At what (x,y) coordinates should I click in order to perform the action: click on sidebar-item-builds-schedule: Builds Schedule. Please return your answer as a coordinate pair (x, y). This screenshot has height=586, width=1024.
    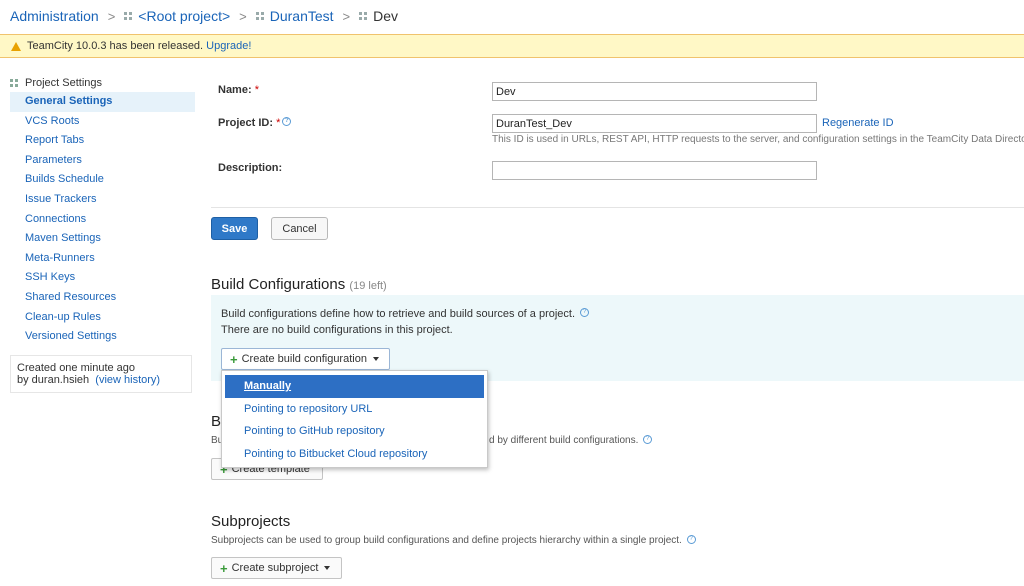
    Looking at the image, I should click on (102, 180).